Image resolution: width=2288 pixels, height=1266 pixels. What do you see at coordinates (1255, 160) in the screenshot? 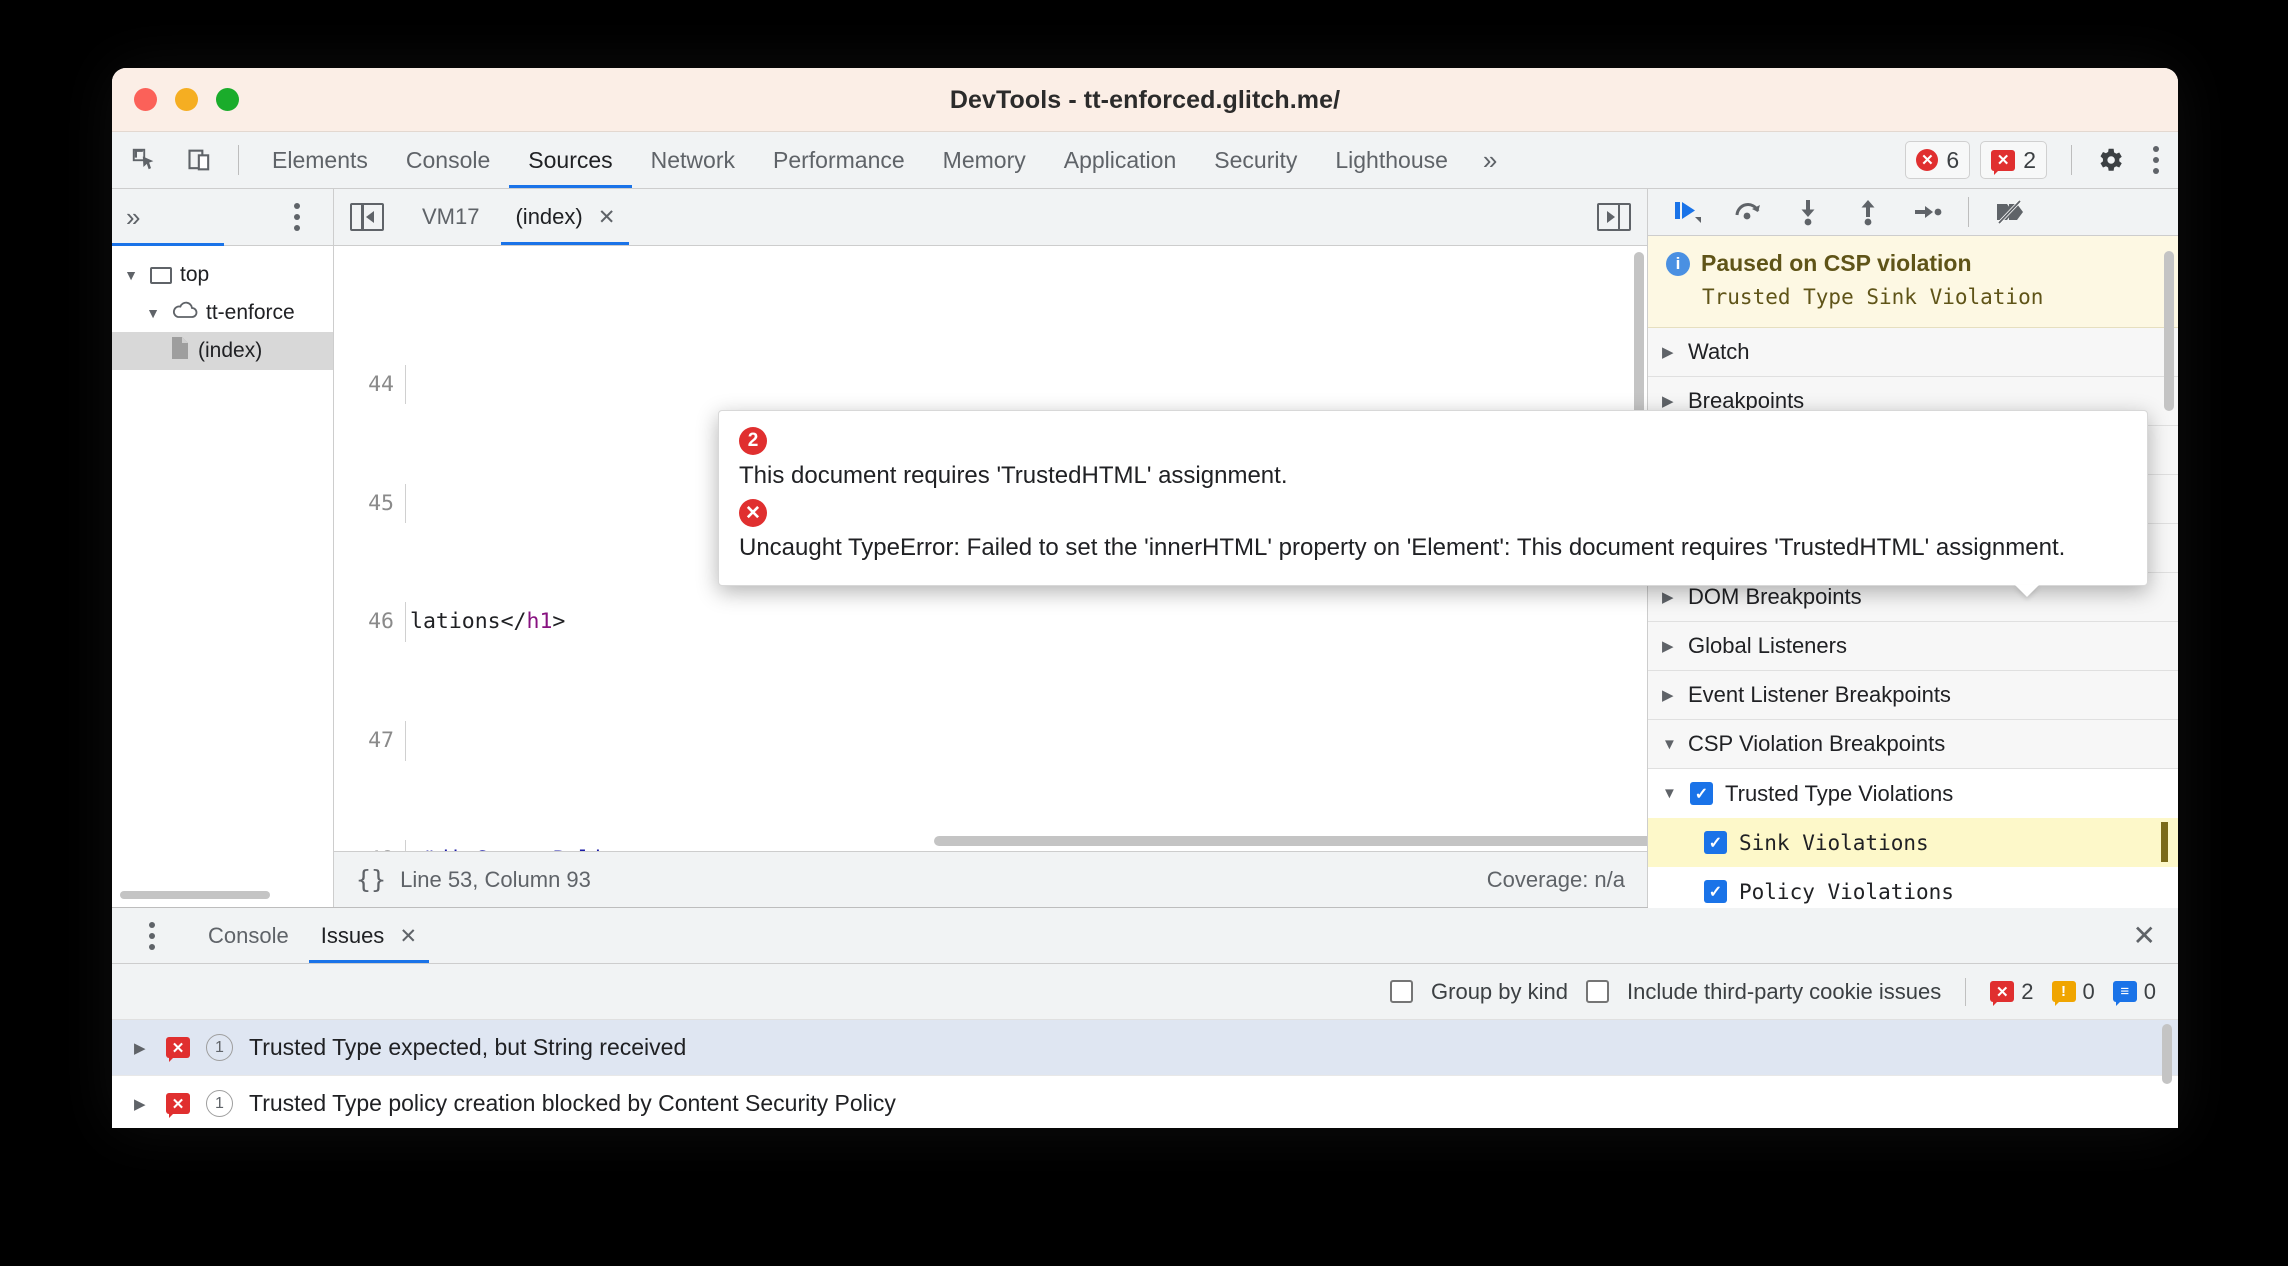
I see `tab-security: Security` at bounding box center [1255, 160].